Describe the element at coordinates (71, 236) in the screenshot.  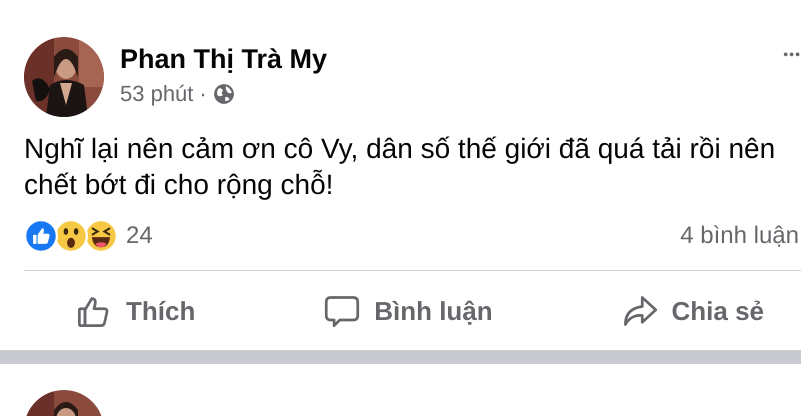
I see `surprised-face-icon` at that location.